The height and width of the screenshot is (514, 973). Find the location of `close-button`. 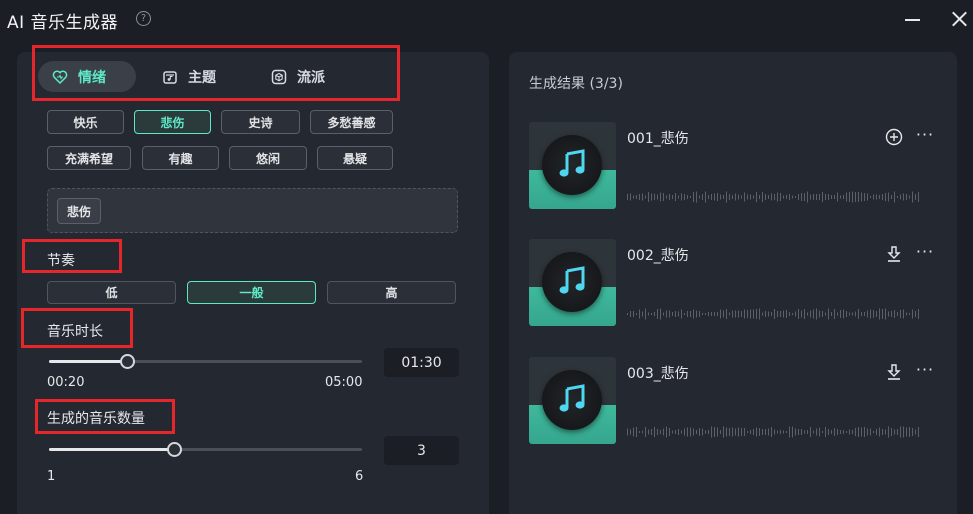

close-button is located at coordinates (960, 19).